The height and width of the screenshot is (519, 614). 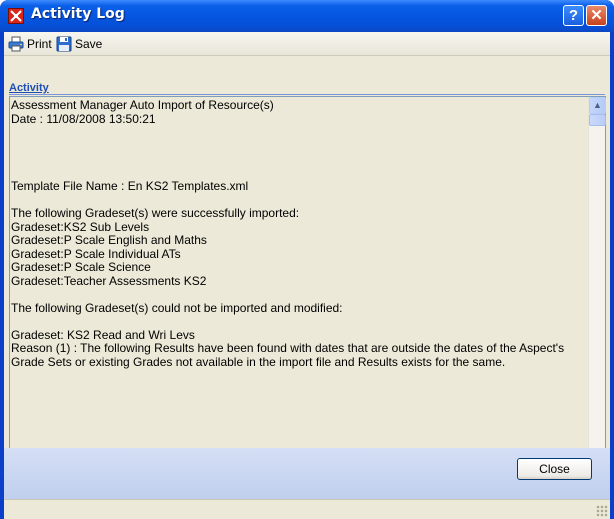 I want to click on print-button: Print, so click(x=30, y=44).